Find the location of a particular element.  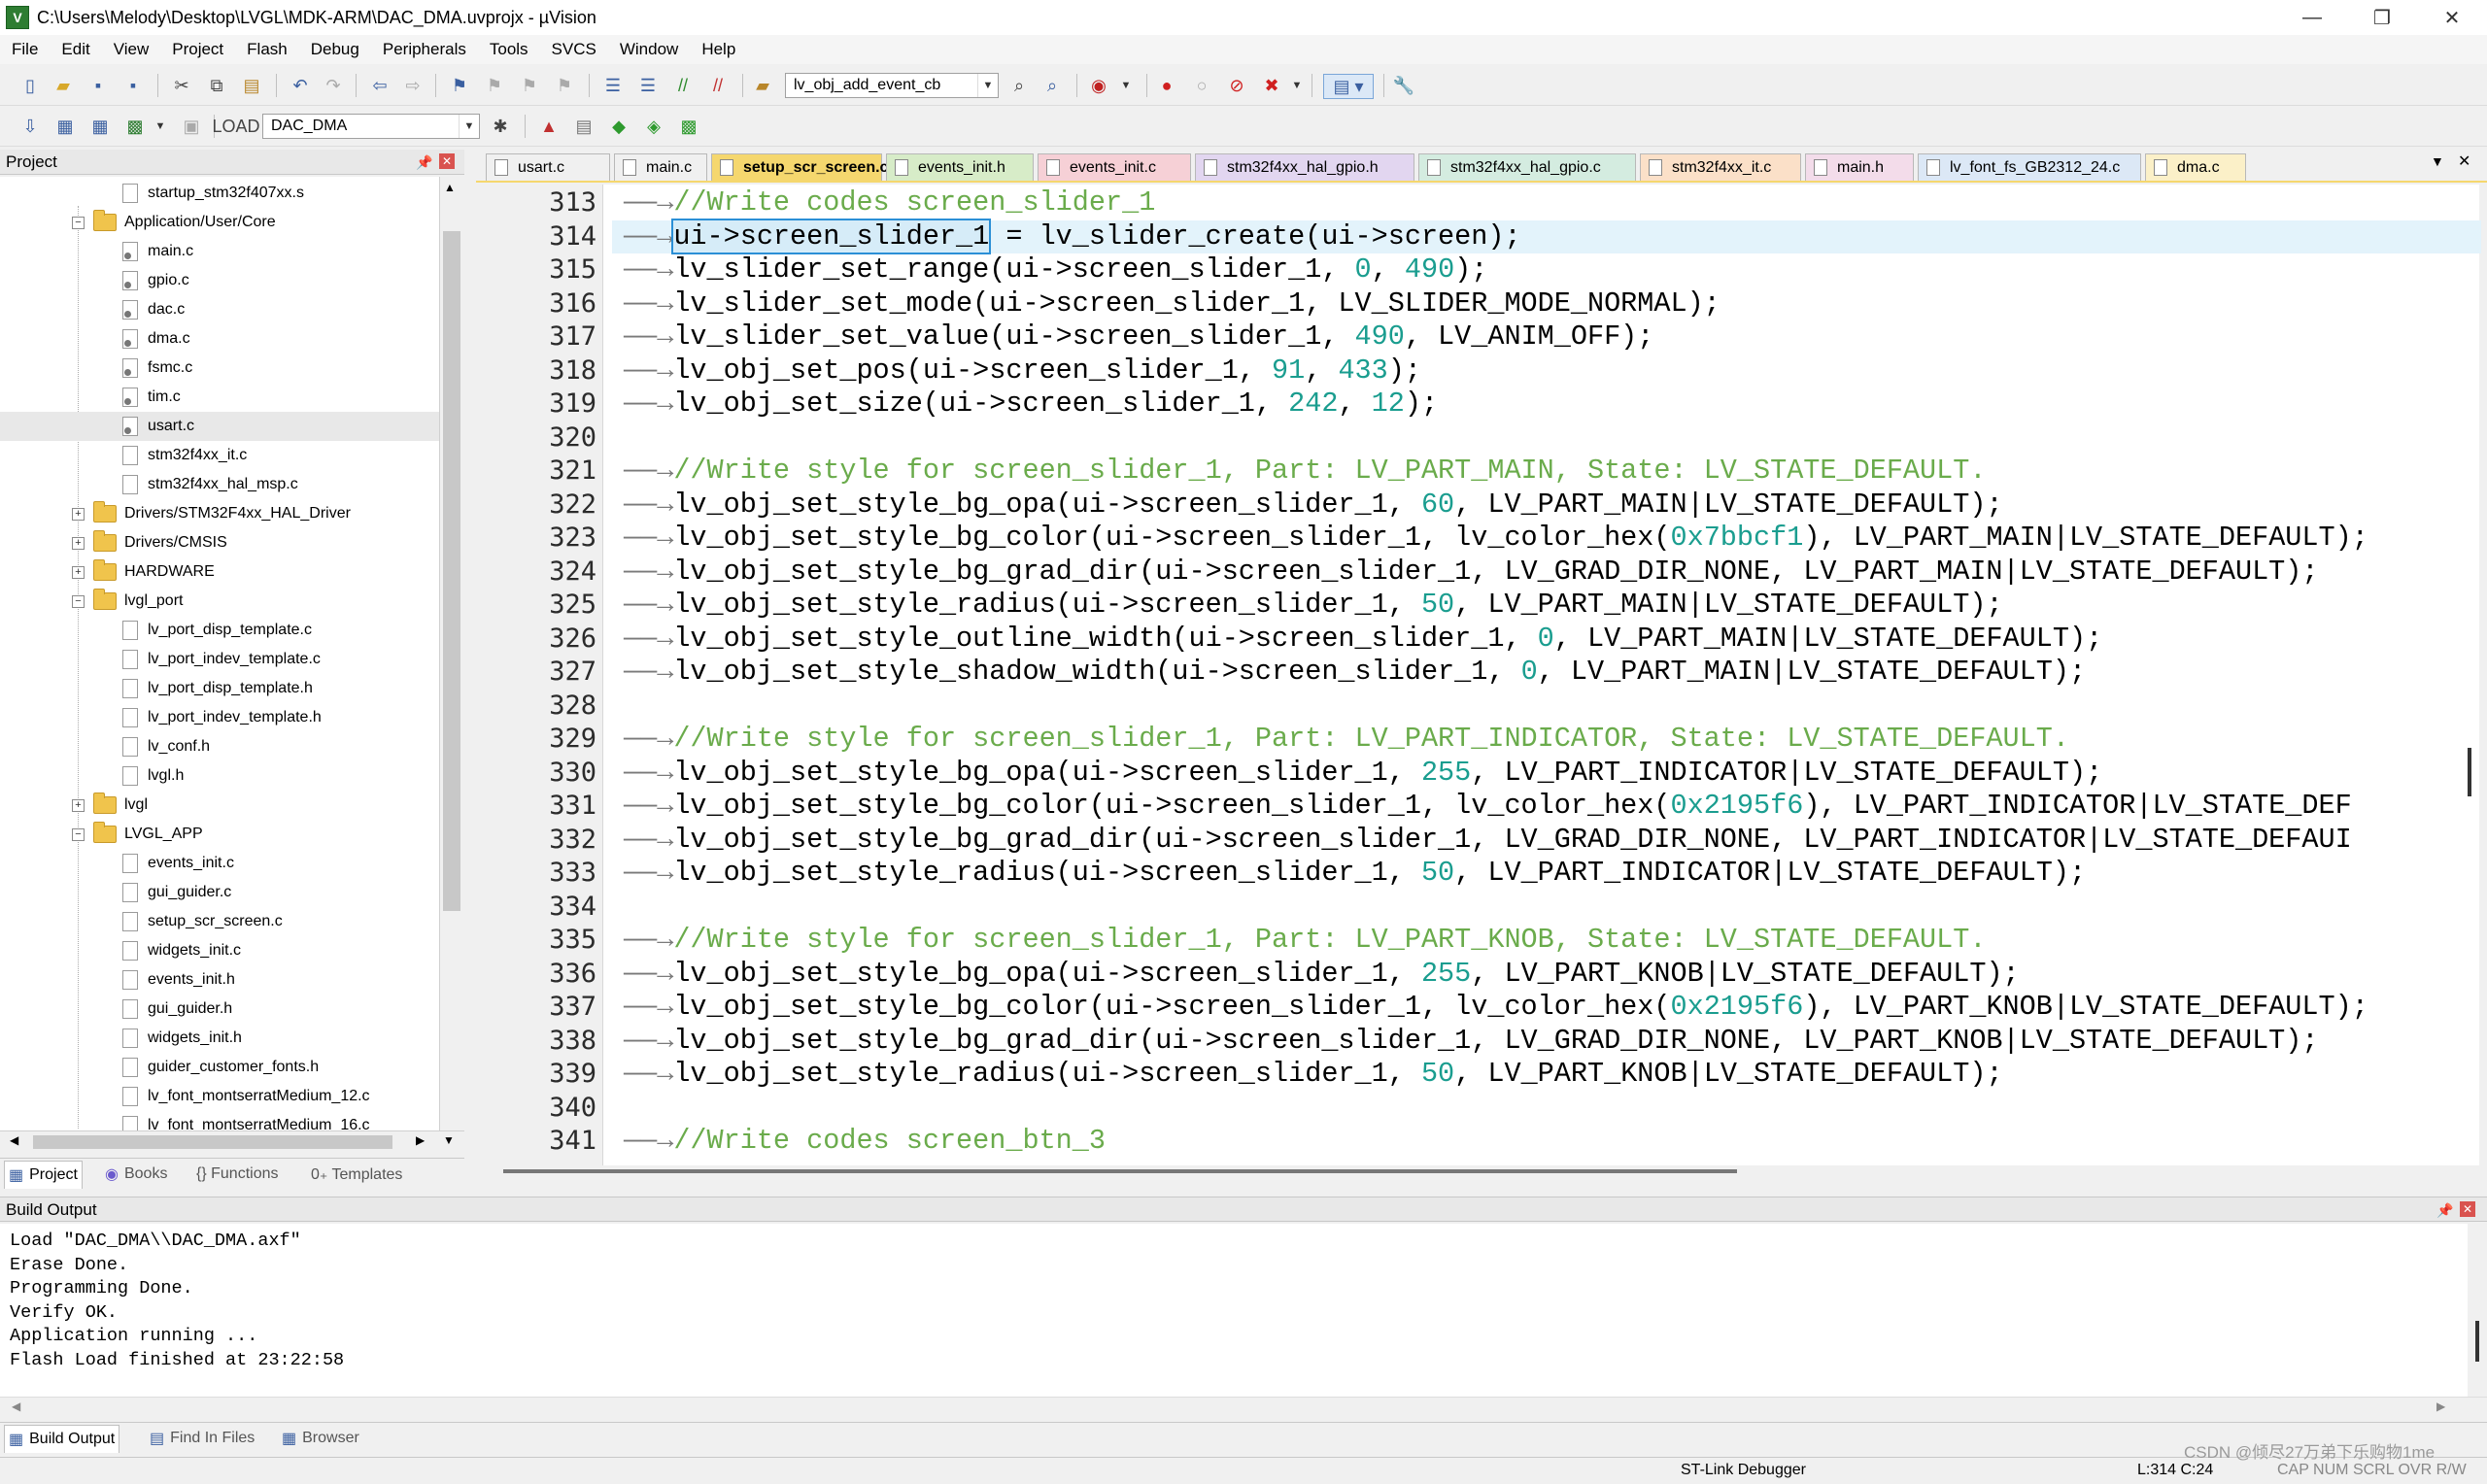

pack-installer-icon: ▩ is located at coordinates (688, 126).